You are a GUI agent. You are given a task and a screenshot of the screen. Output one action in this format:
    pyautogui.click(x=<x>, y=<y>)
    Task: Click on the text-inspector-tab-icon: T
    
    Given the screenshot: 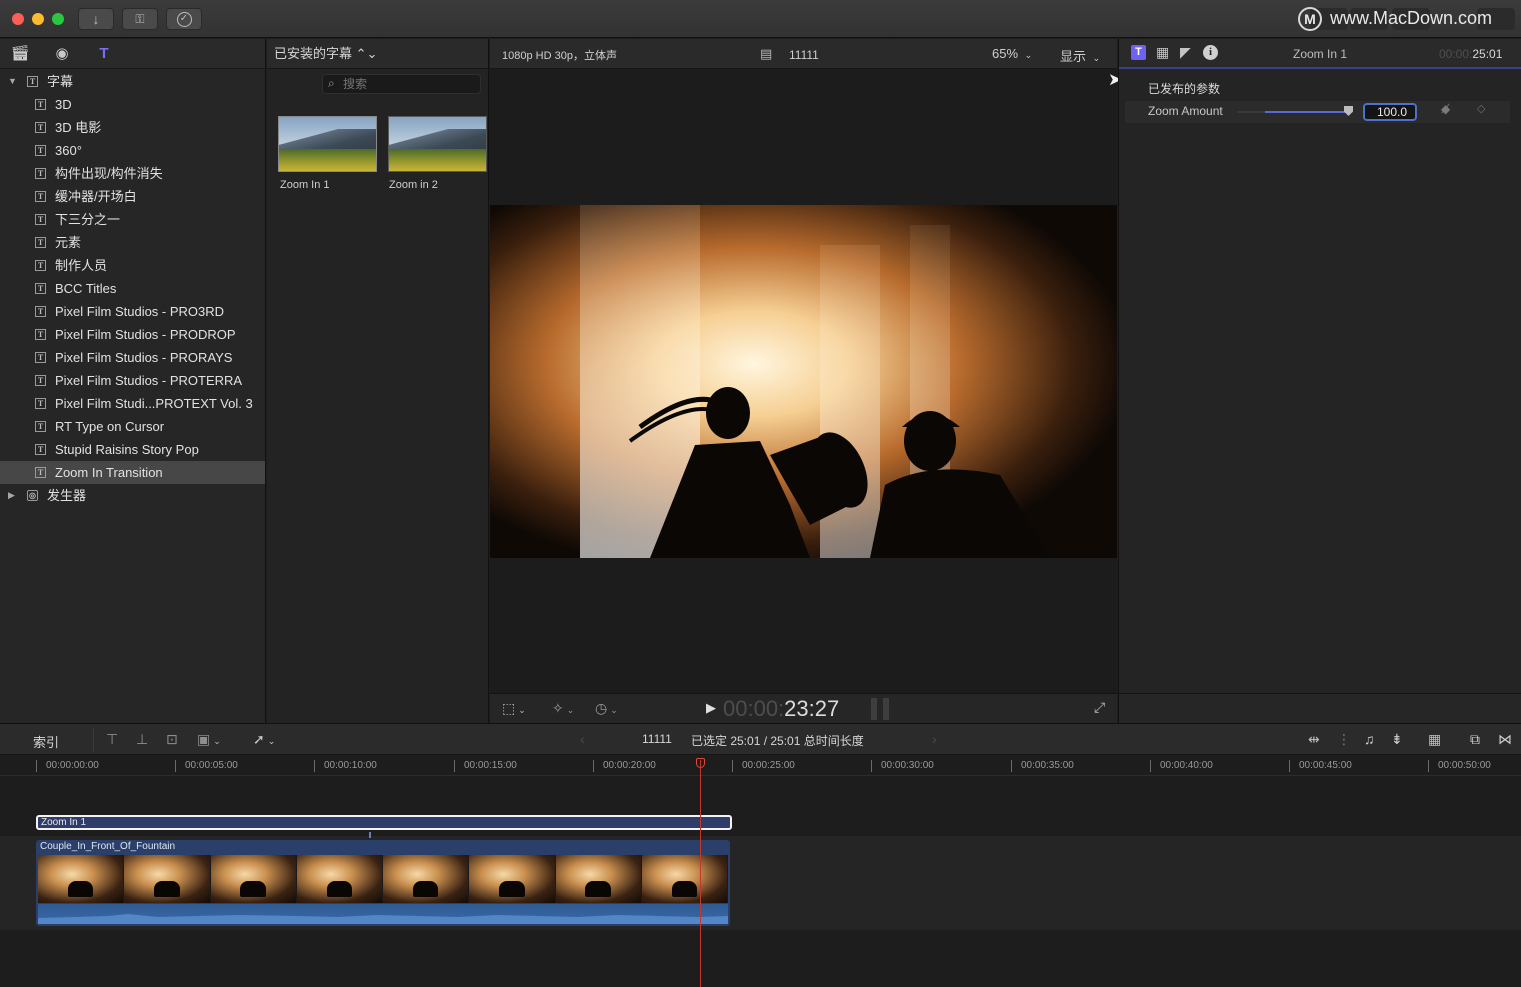 What is the action you would take?
    pyautogui.click(x=1138, y=52)
    